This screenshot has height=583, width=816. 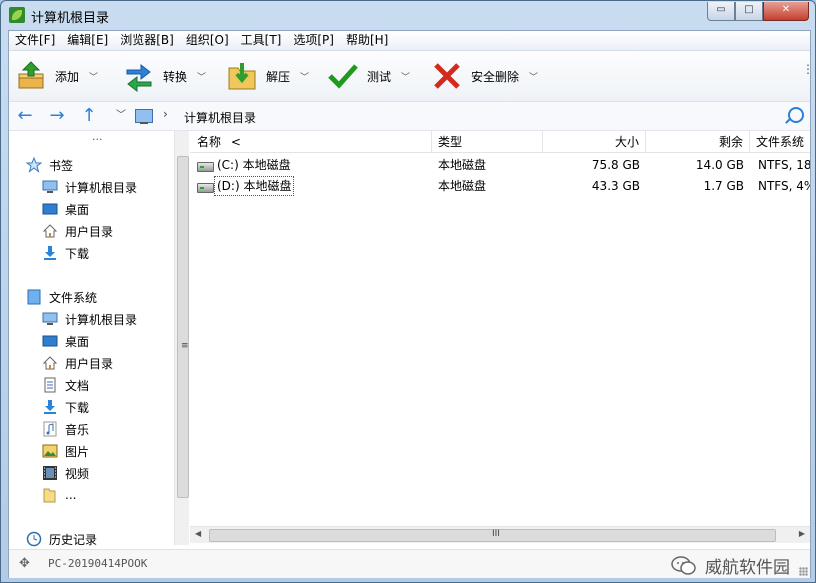 I want to click on extract-button: 解压 ﹀, so click(x=267, y=76).